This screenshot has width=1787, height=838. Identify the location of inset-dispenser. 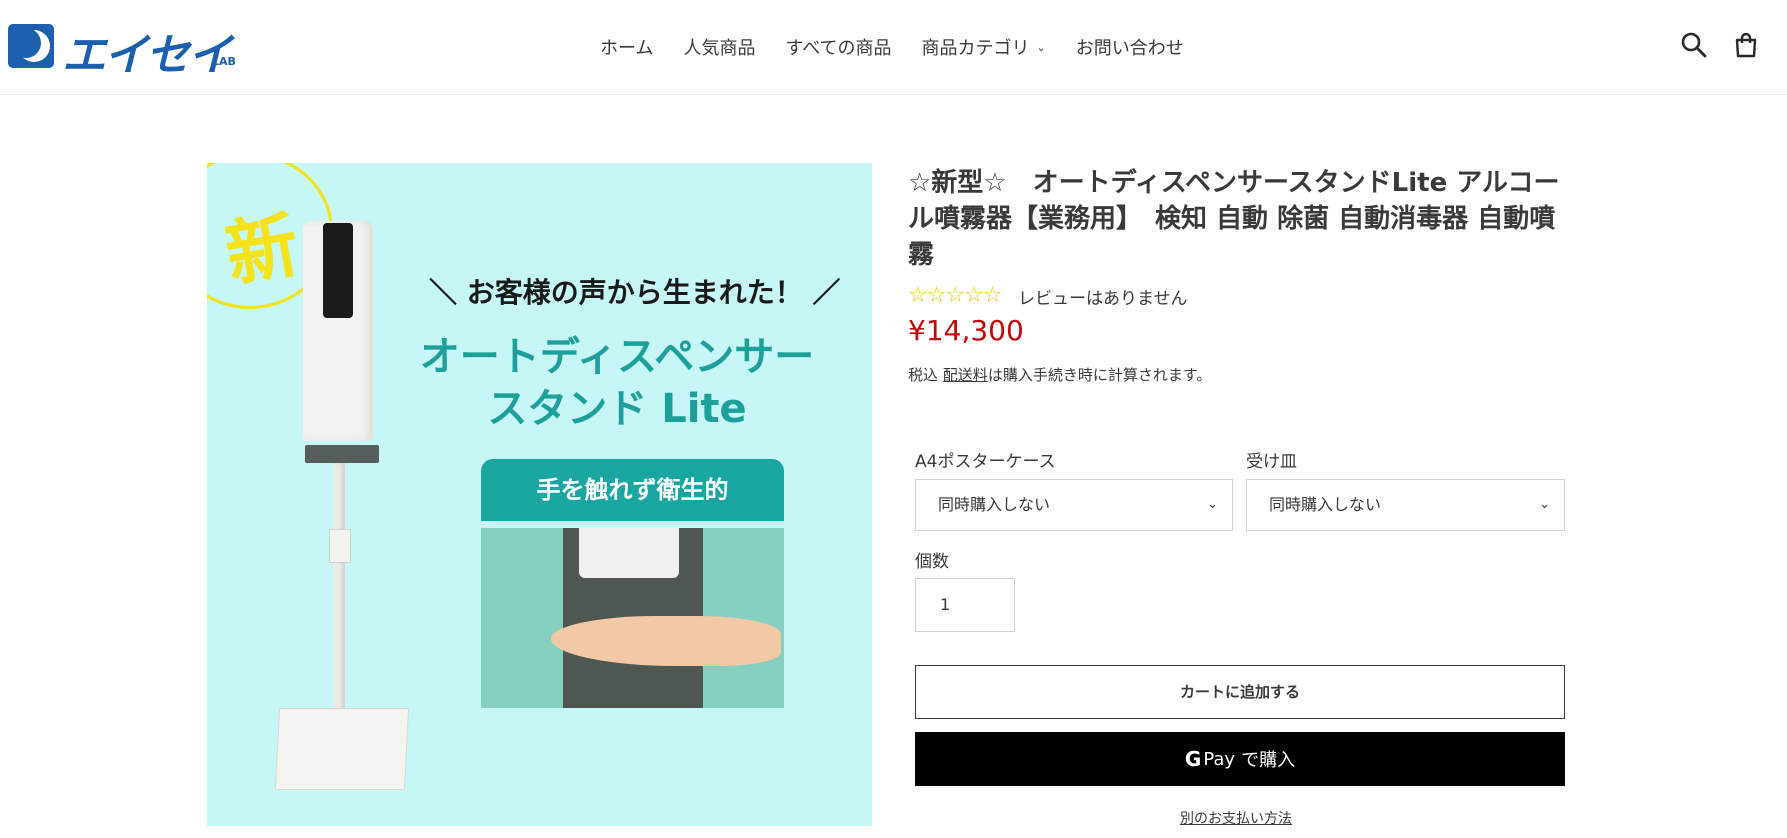
(629, 553).